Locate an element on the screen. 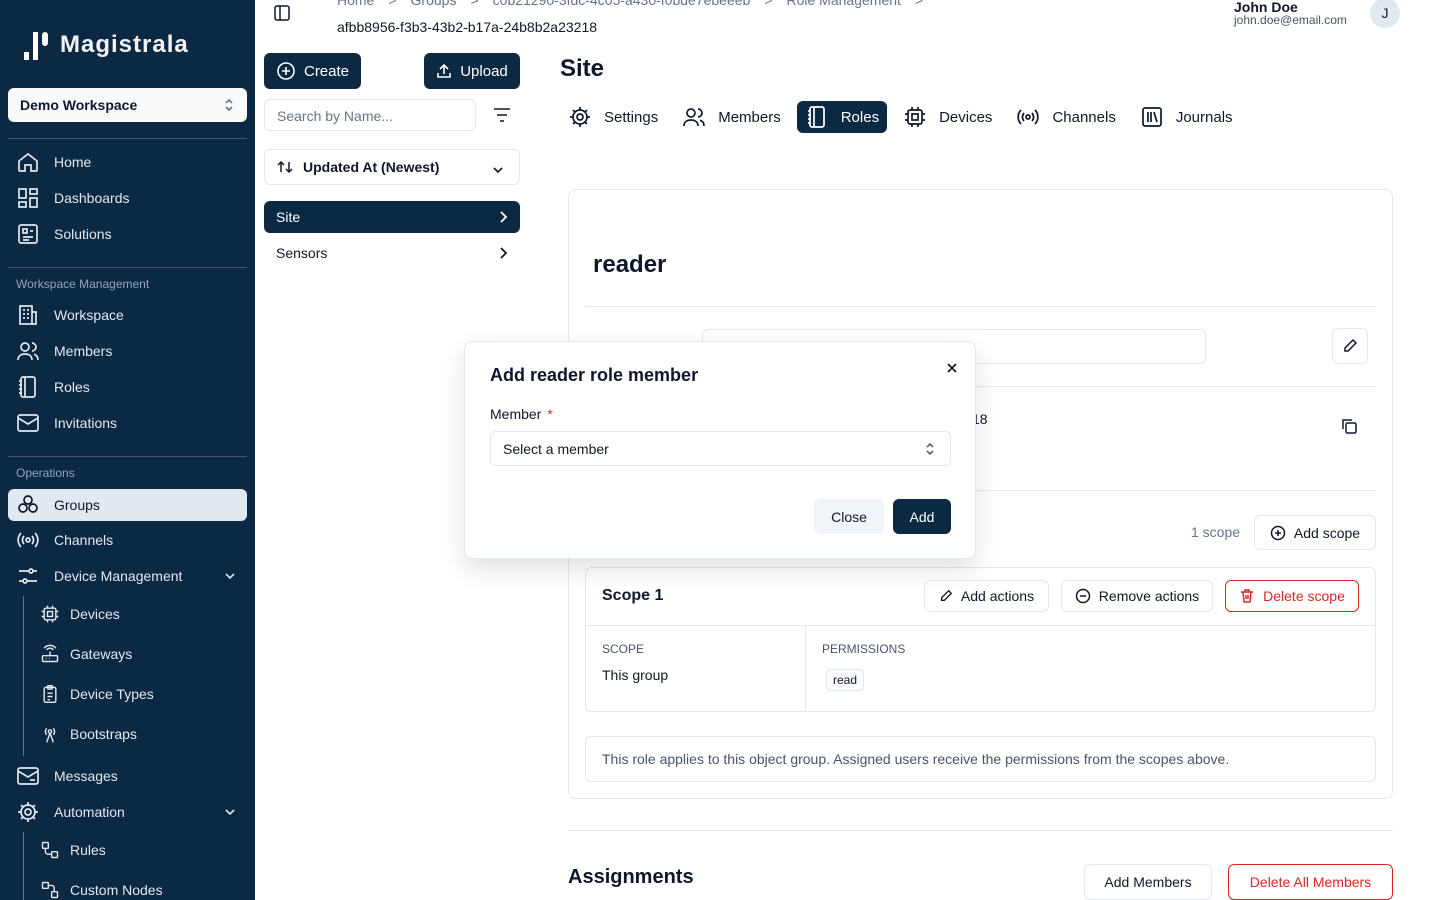  member-select: Select a member is located at coordinates (720, 448).